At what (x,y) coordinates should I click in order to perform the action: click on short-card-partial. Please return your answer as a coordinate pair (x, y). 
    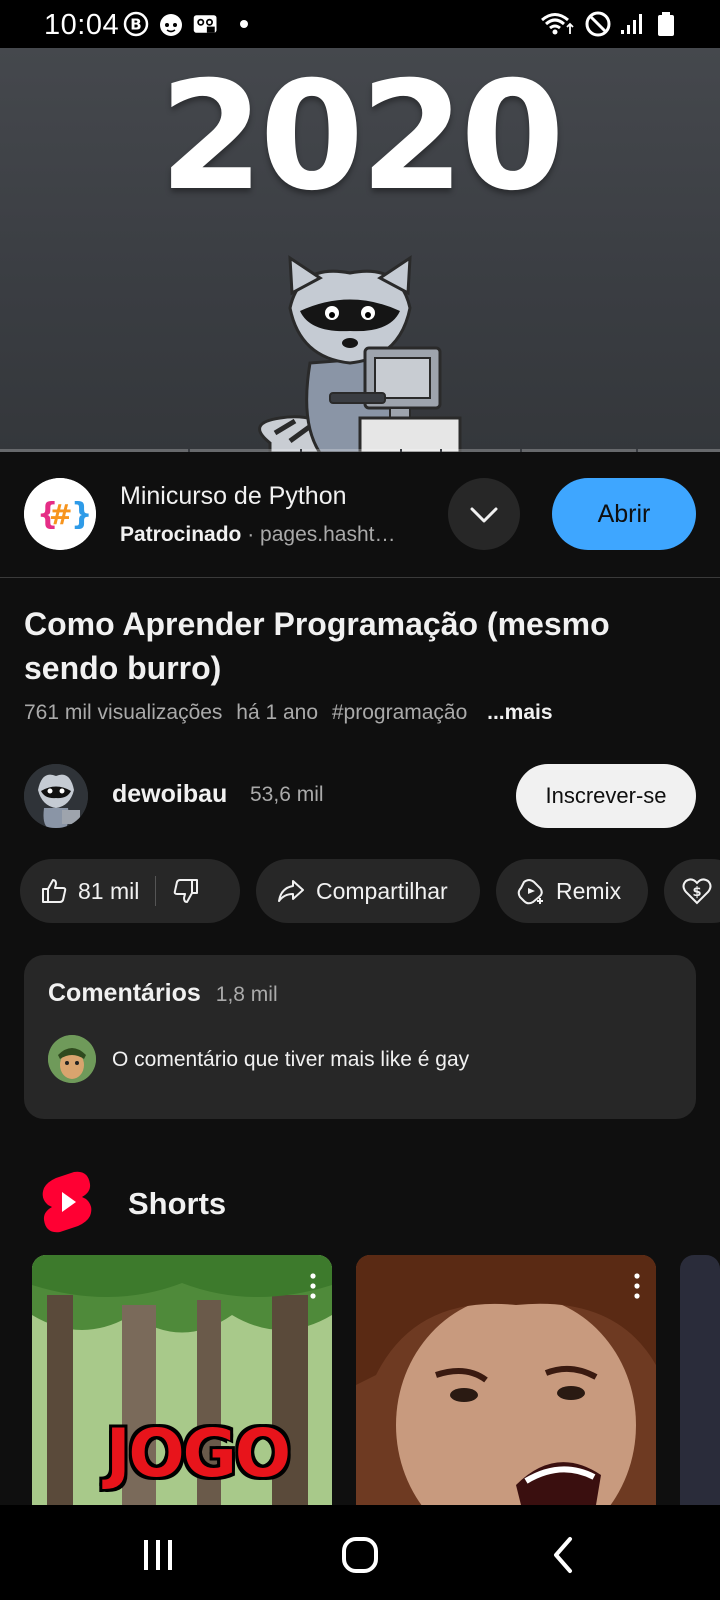
    Looking at the image, I should click on (700, 1380).